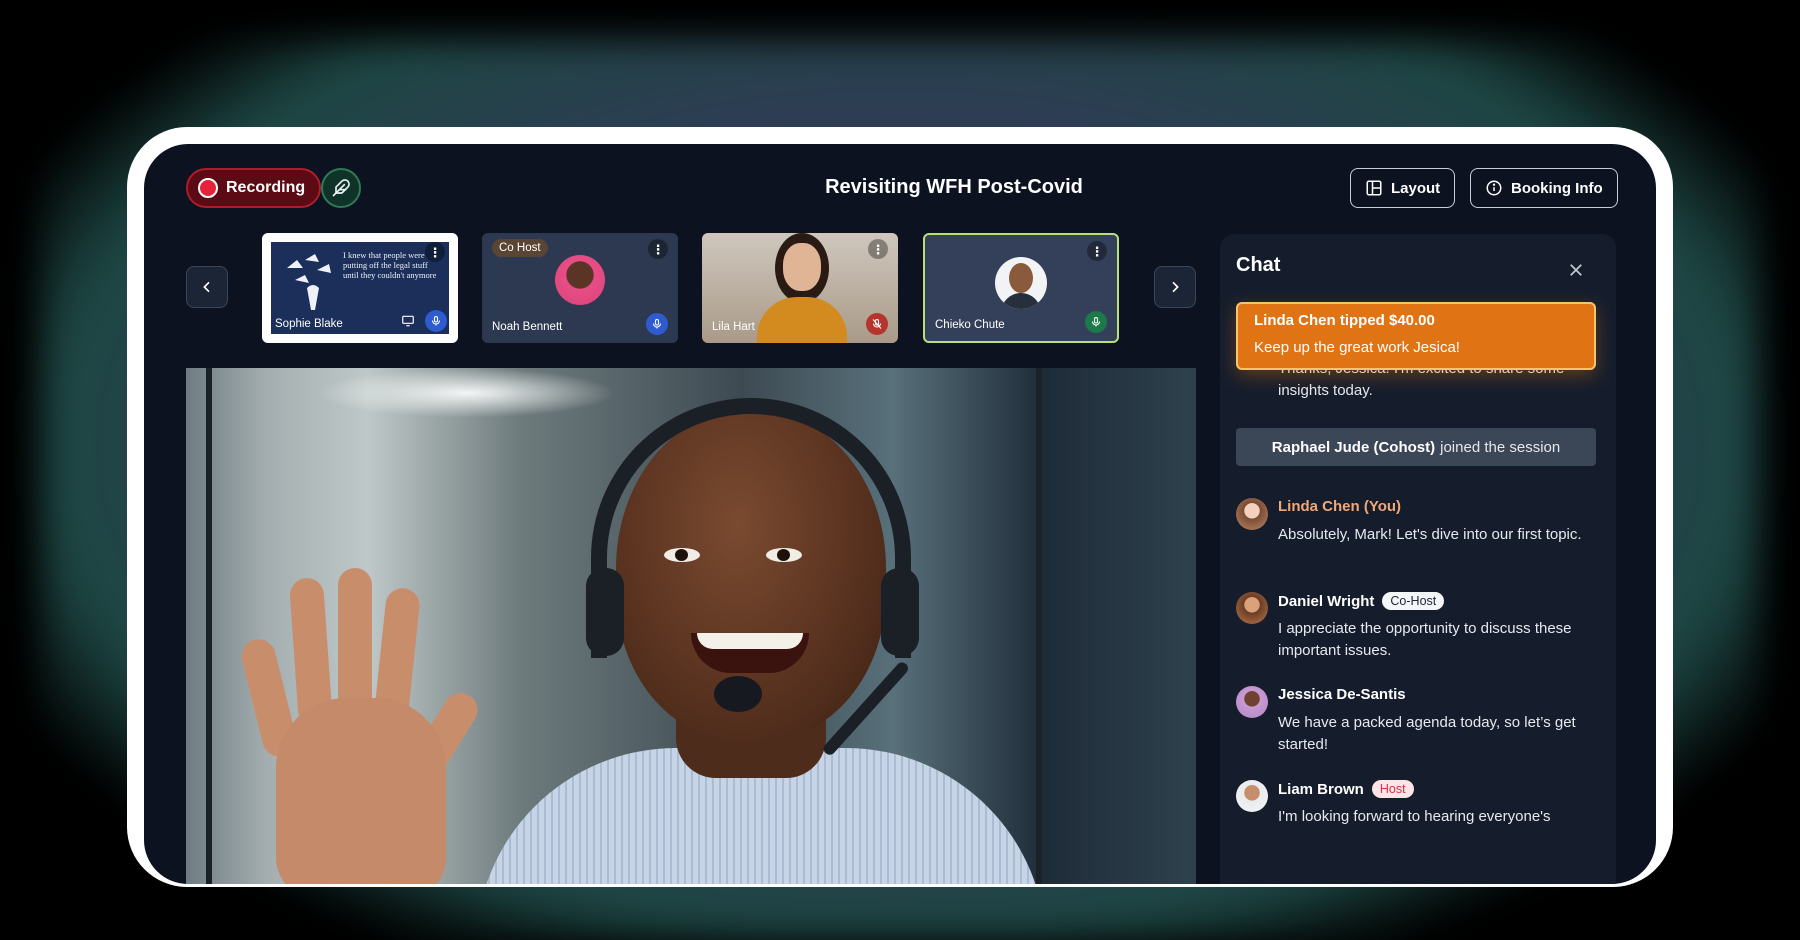  Describe the element at coordinates (1357, 347) in the screenshot. I see `tip-message: Keep up the great work Jesica!` at that location.